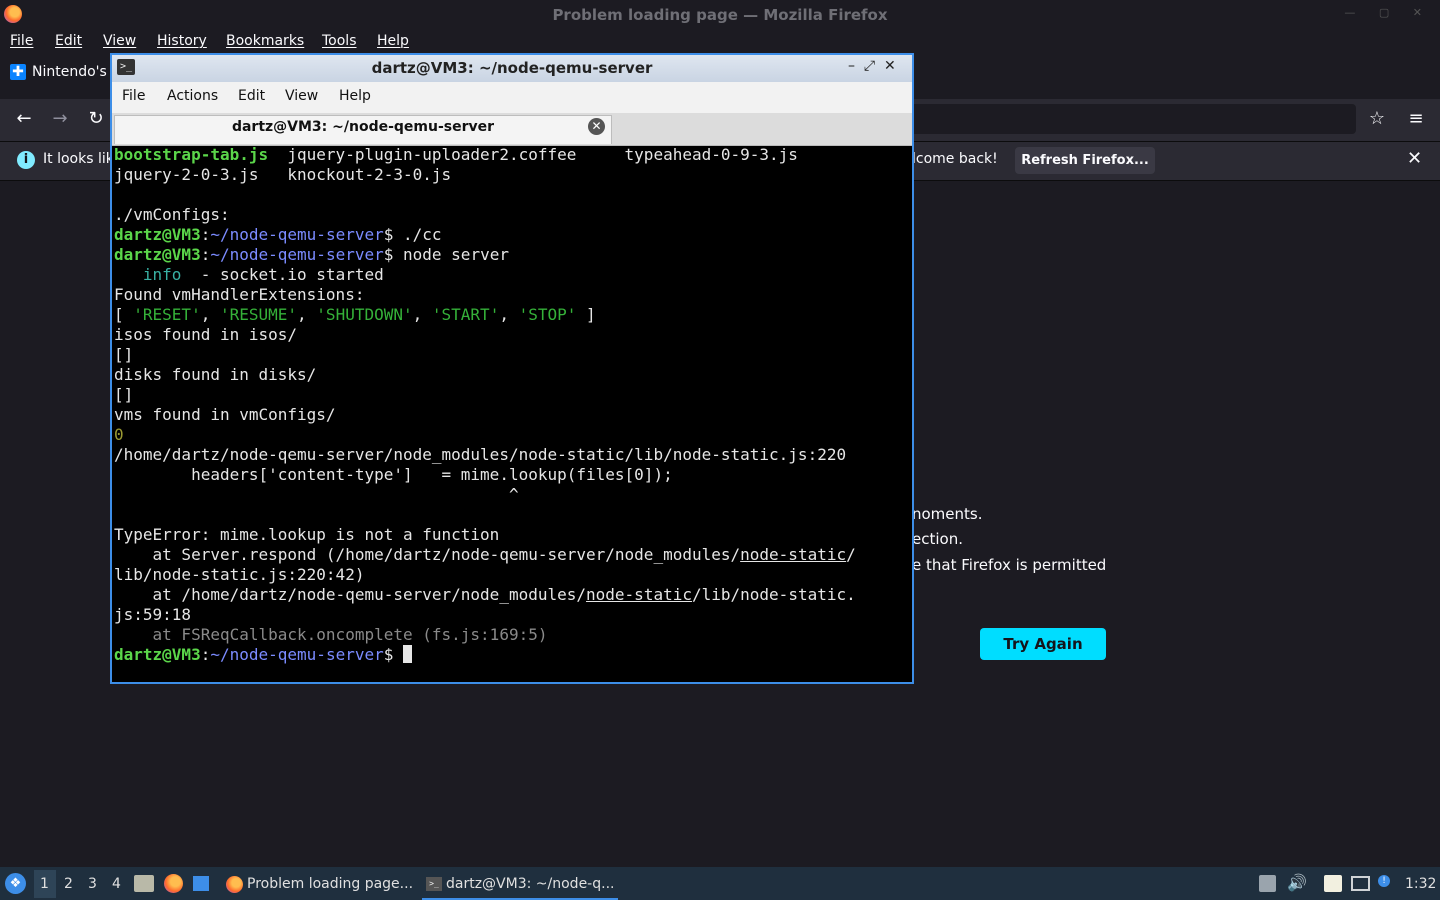 Image resolution: width=1440 pixels, height=900 pixels. Describe the element at coordinates (225, 414) in the screenshot. I see `terminal-line: vms found in vmConfigs/` at that location.